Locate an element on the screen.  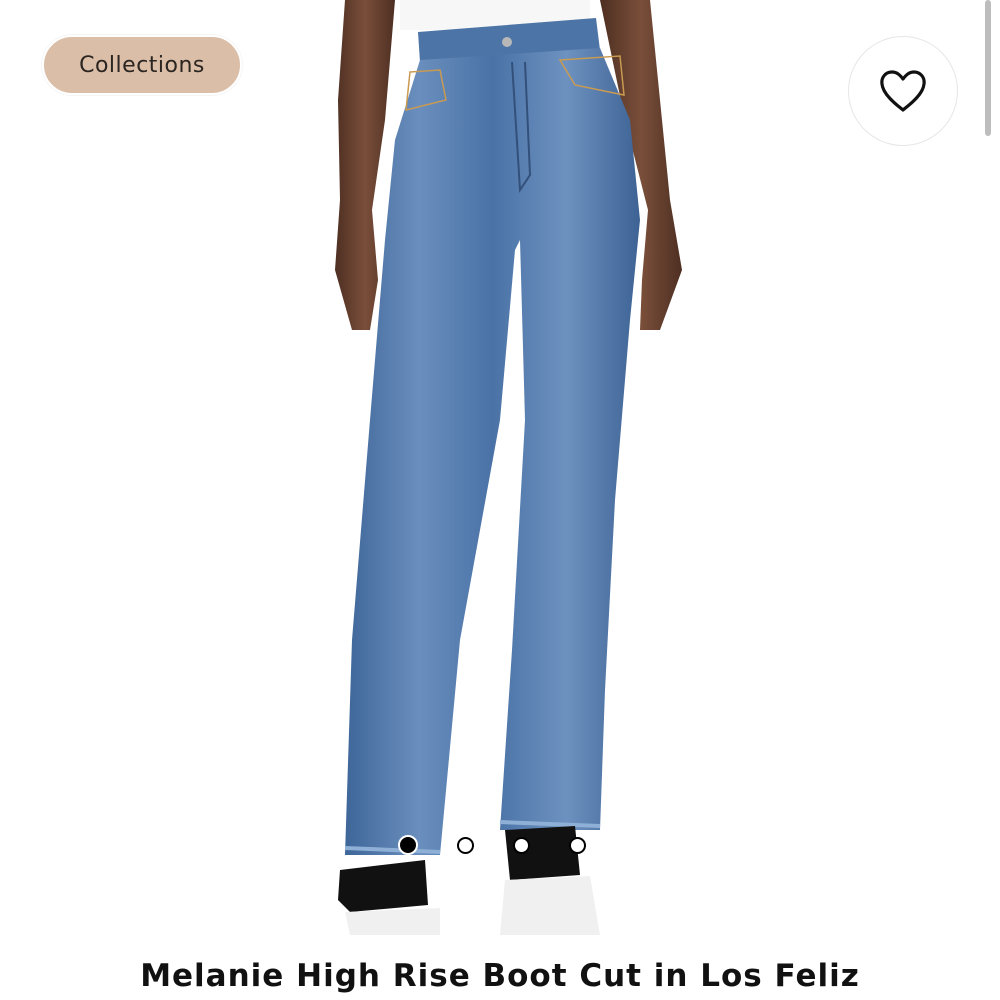
favorite-button is located at coordinates (903, 91).